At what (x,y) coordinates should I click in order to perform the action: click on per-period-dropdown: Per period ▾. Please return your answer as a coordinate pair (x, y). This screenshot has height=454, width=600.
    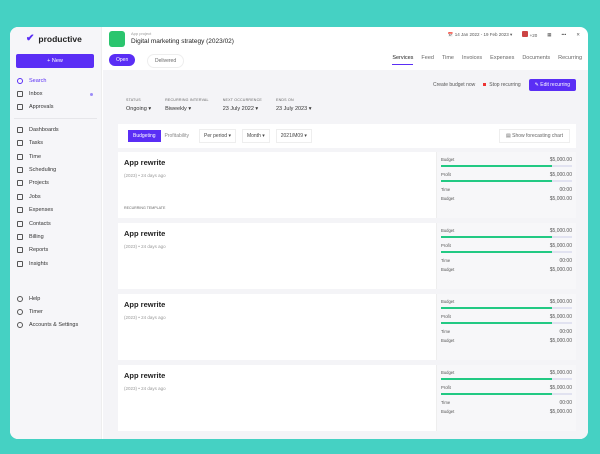
    Looking at the image, I should click on (217, 136).